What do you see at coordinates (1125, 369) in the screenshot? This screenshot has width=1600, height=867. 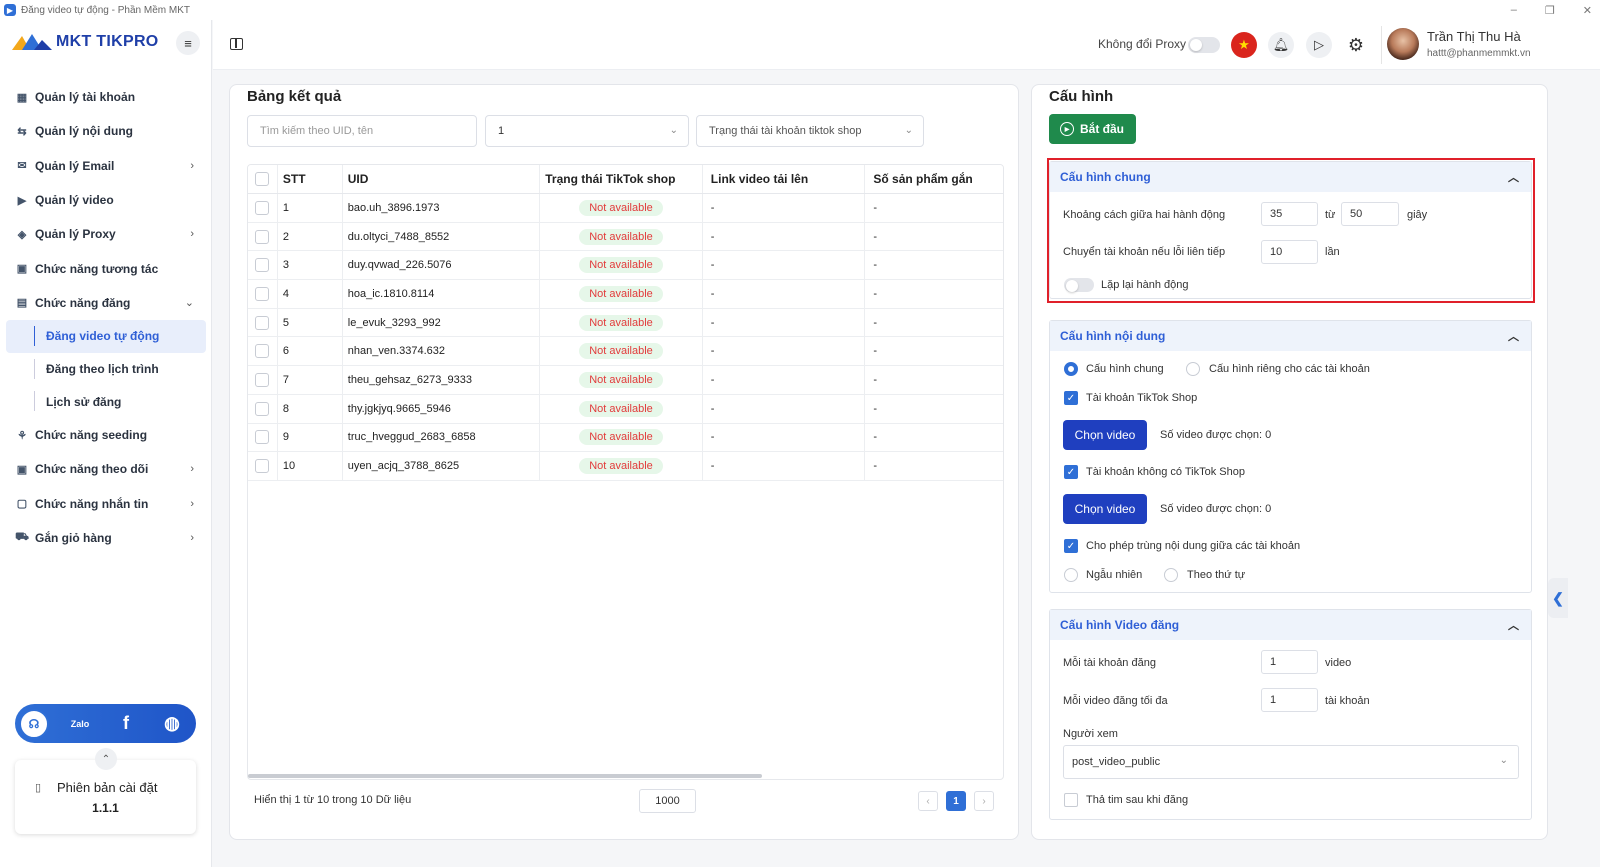 I see `radio-general-label: Cấu hình chung` at bounding box center [1125, 369].